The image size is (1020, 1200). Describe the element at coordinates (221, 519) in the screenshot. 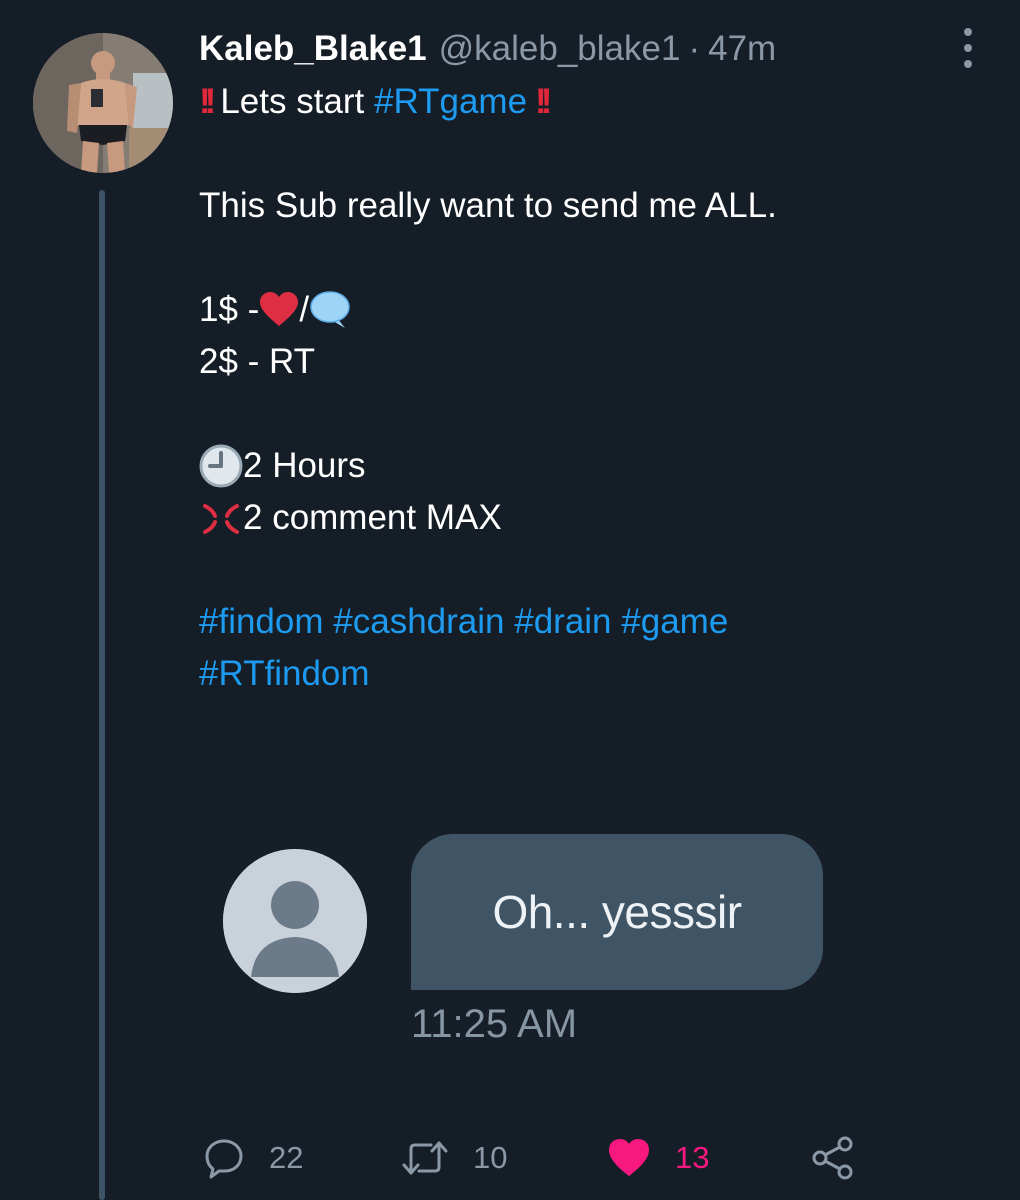

I see `anger-symbol-icon` at that location.